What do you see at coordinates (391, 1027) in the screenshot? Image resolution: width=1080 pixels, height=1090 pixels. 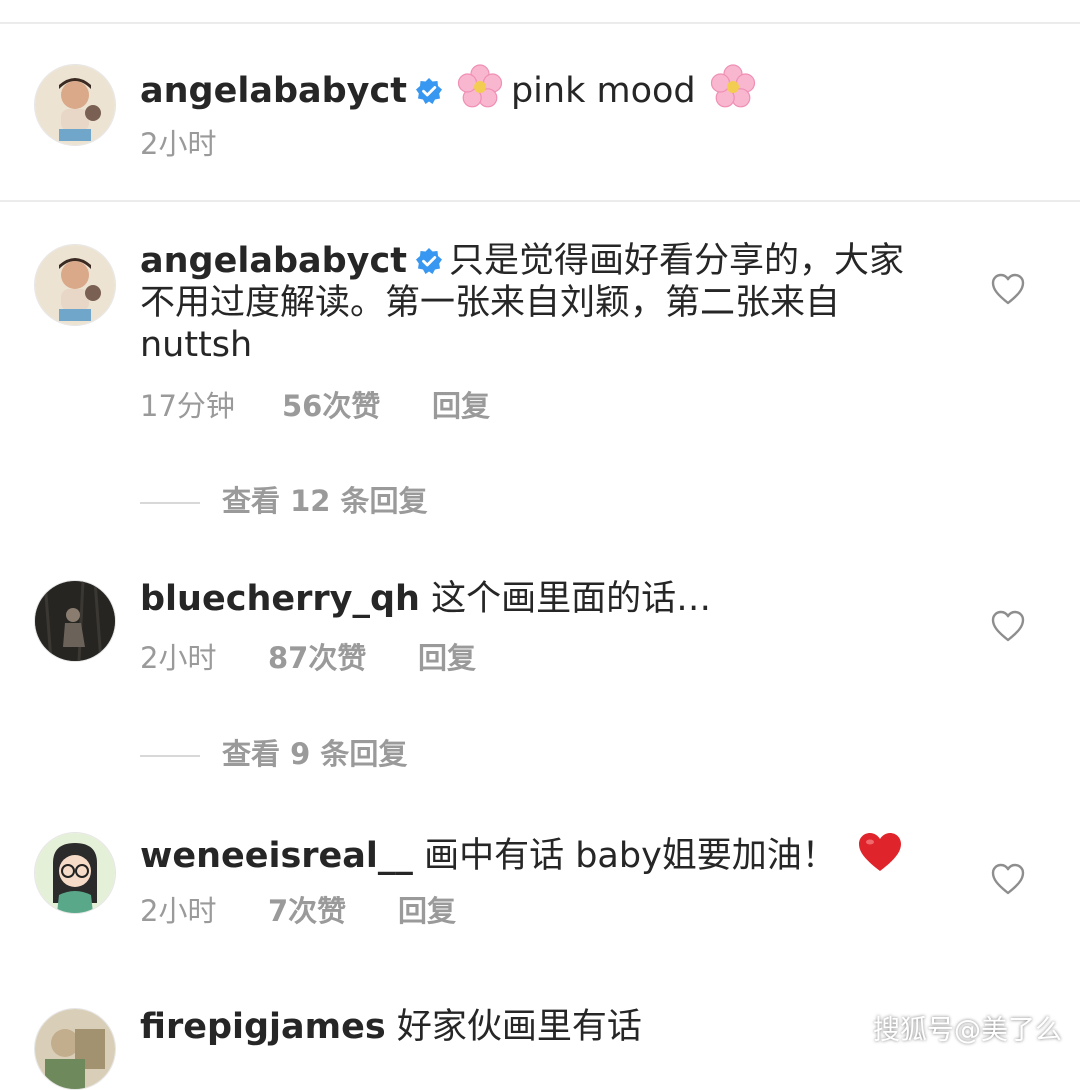 I see `comment-line: firepigjames 好家伙画里有话` at bounding box center [391, 1027].